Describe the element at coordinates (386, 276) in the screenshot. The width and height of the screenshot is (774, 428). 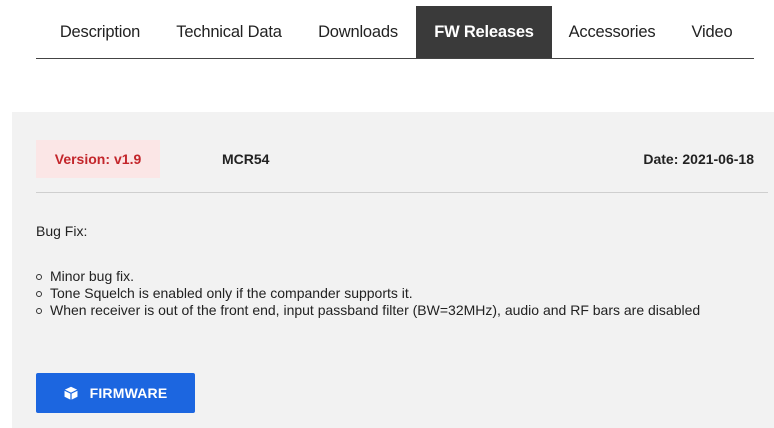
I see `list-item: Minor bug fix.` at that location.